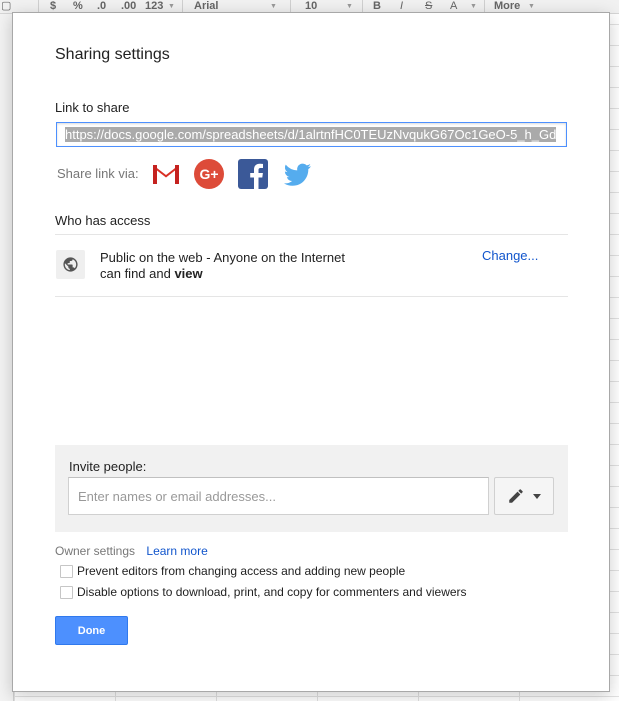 The height and width of the screenshot is (701, 619). What do you see at coordinates (92, 107) in the screenshot?
I see `link-to-share-label: Link to share` at bounding box center [92, 107].